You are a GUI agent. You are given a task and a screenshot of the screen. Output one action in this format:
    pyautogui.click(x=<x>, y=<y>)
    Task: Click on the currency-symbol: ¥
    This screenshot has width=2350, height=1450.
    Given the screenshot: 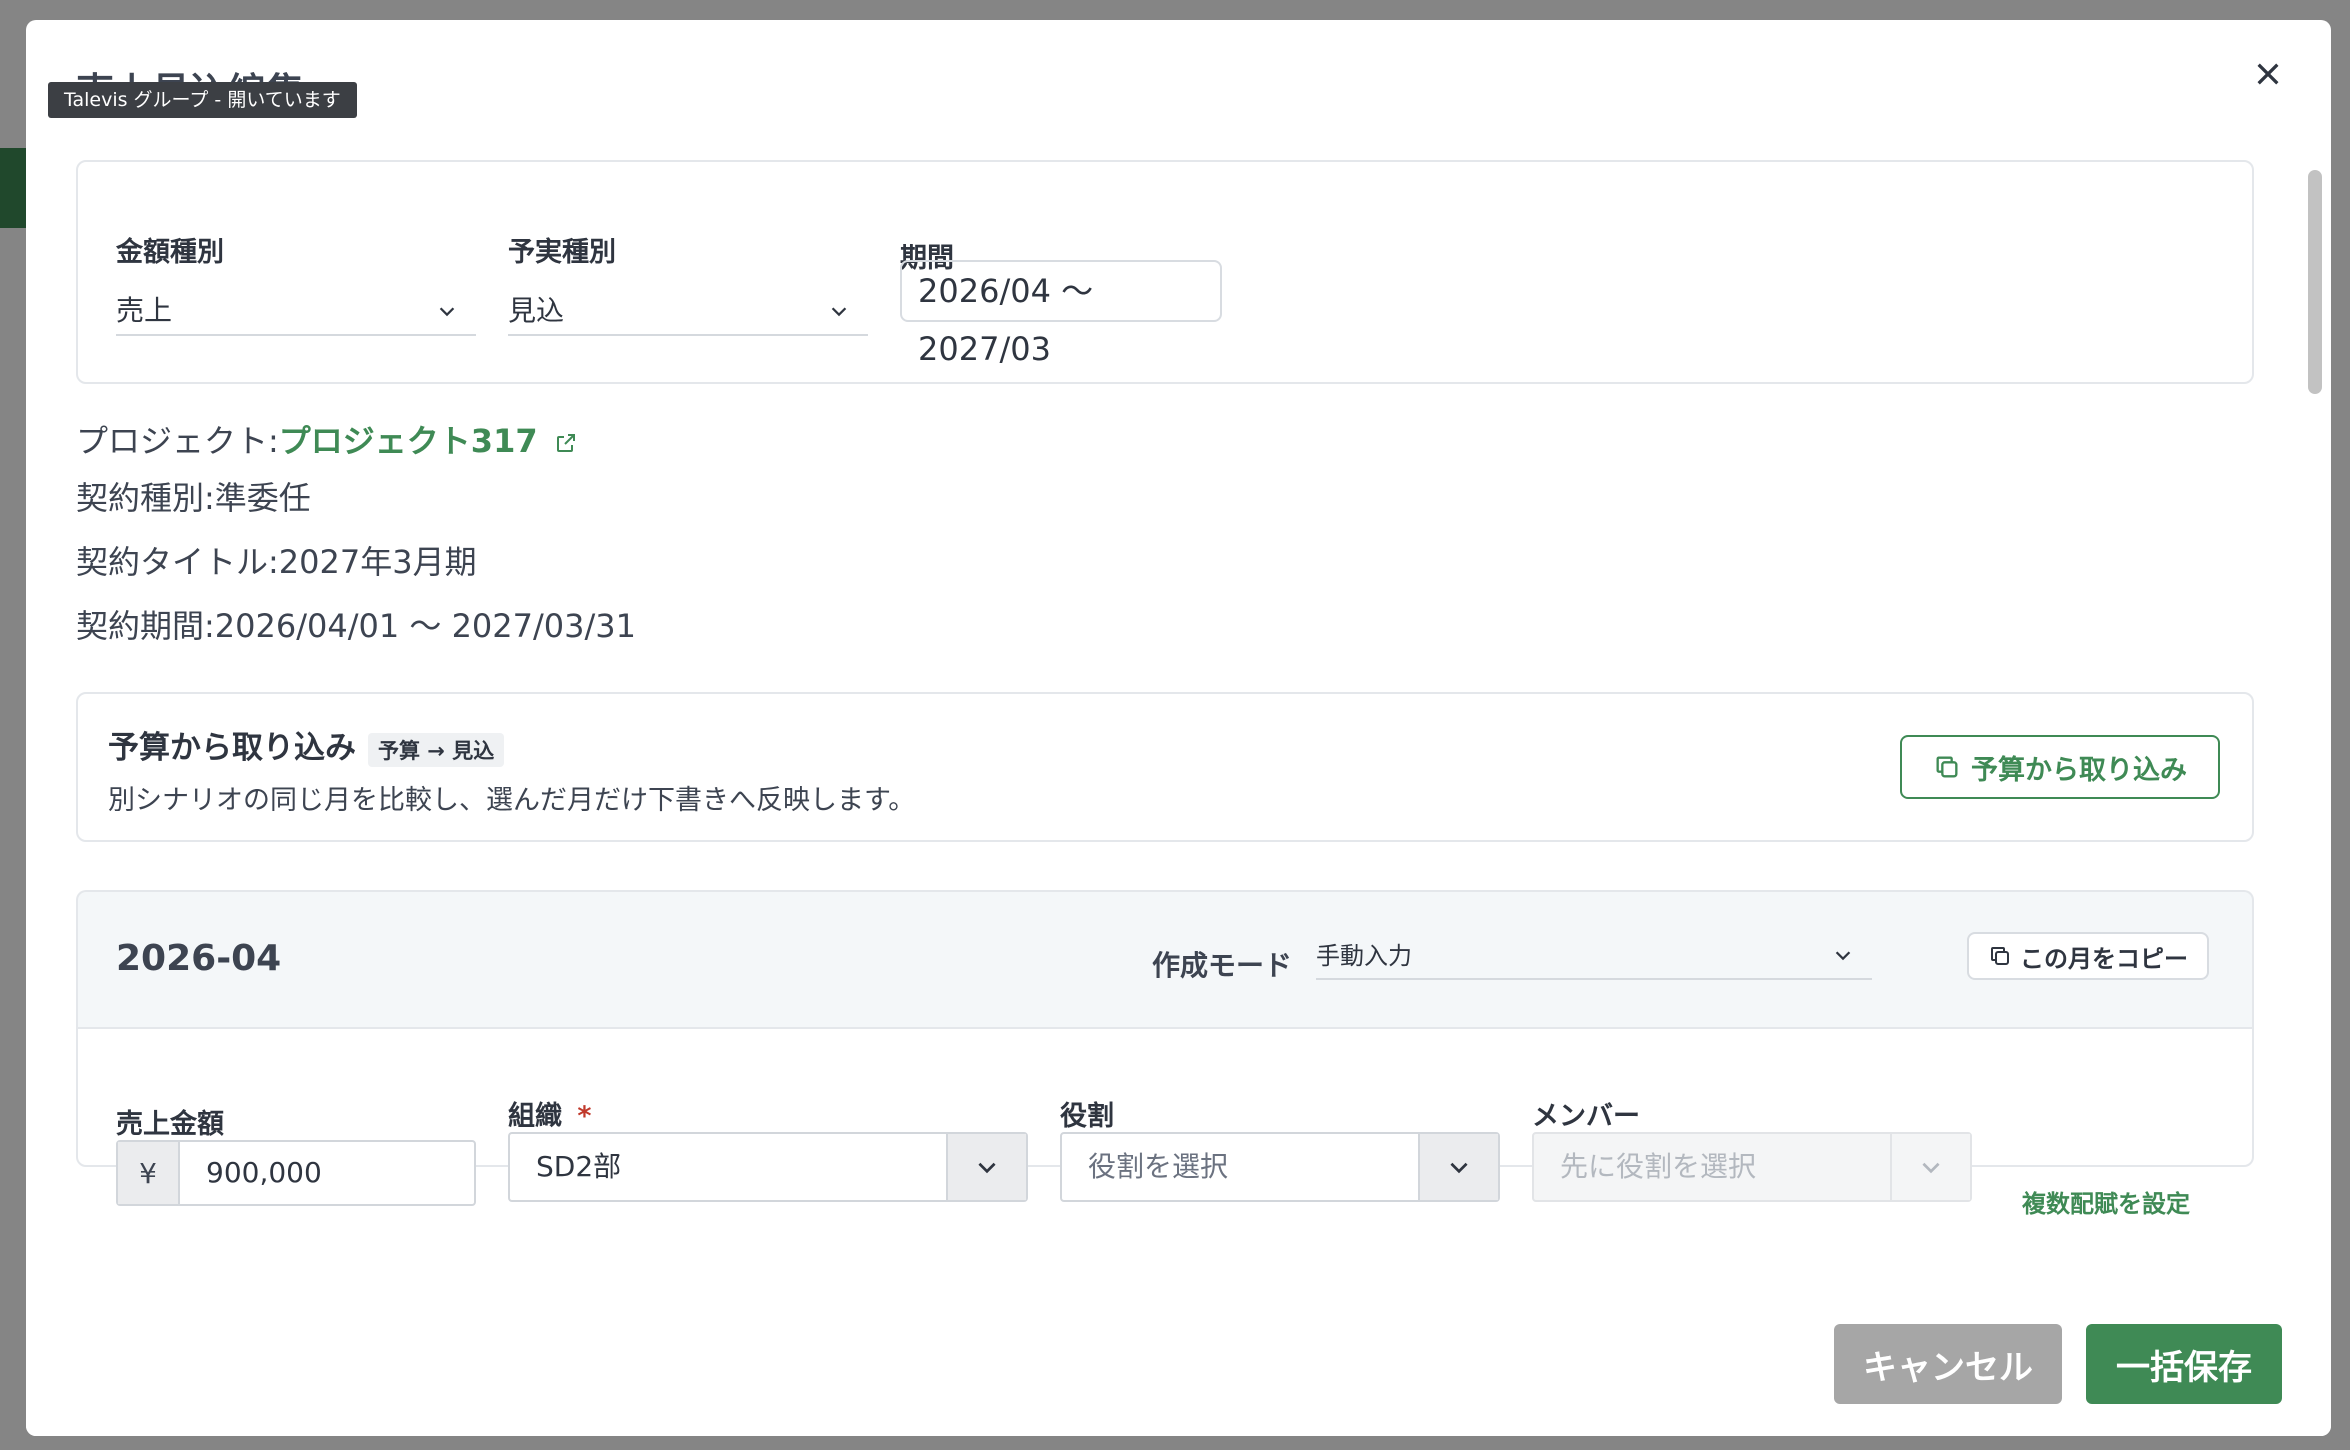 What is the action you would take?
    pyautogui.click(x=149, y=1173)
    